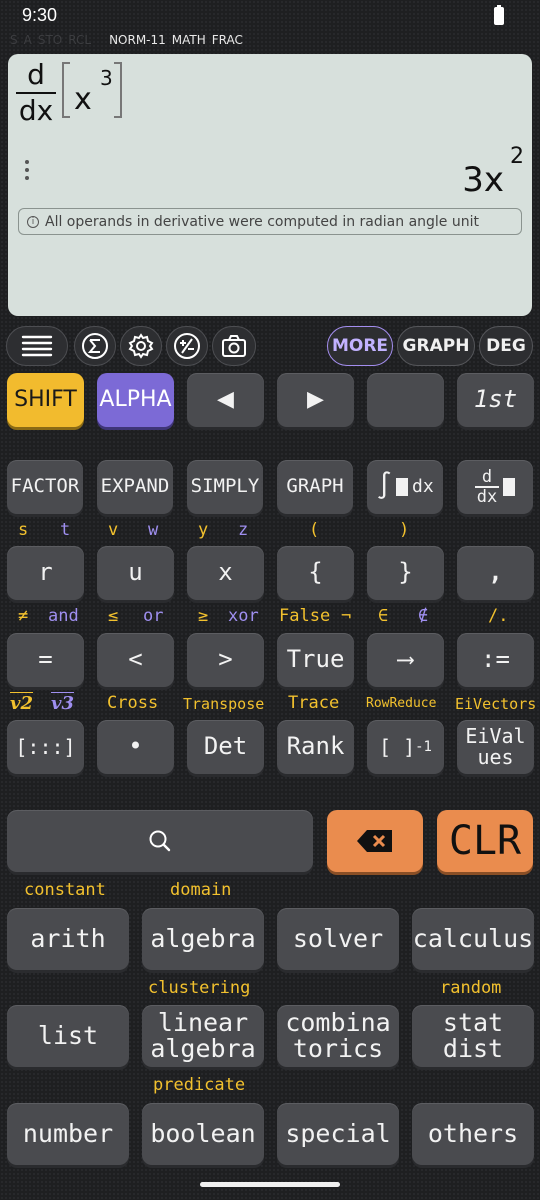 Image resolution: width=540 pixels, height=1200 pixels. What do you see at coordinates (473, 1134) in the screenshot?
I see `category-others: others` at bounding box center [473, 1134].